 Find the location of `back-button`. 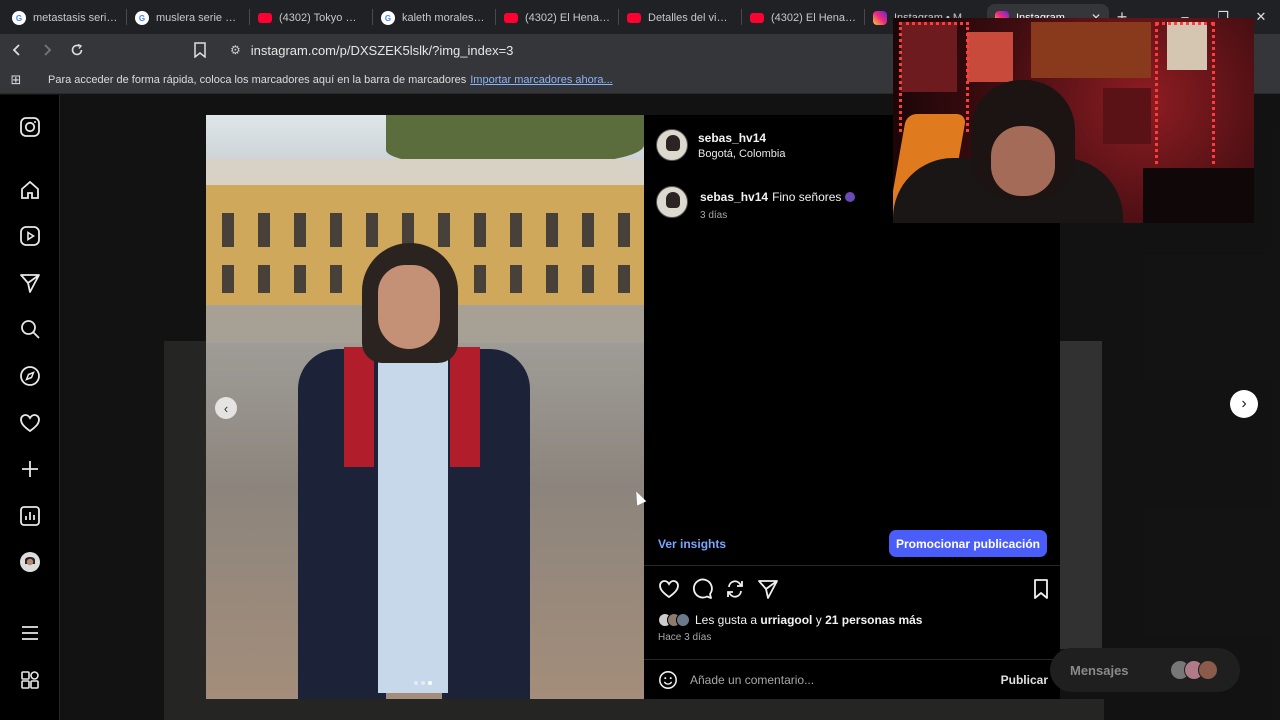

back-button is located at coordinates (17, 50).